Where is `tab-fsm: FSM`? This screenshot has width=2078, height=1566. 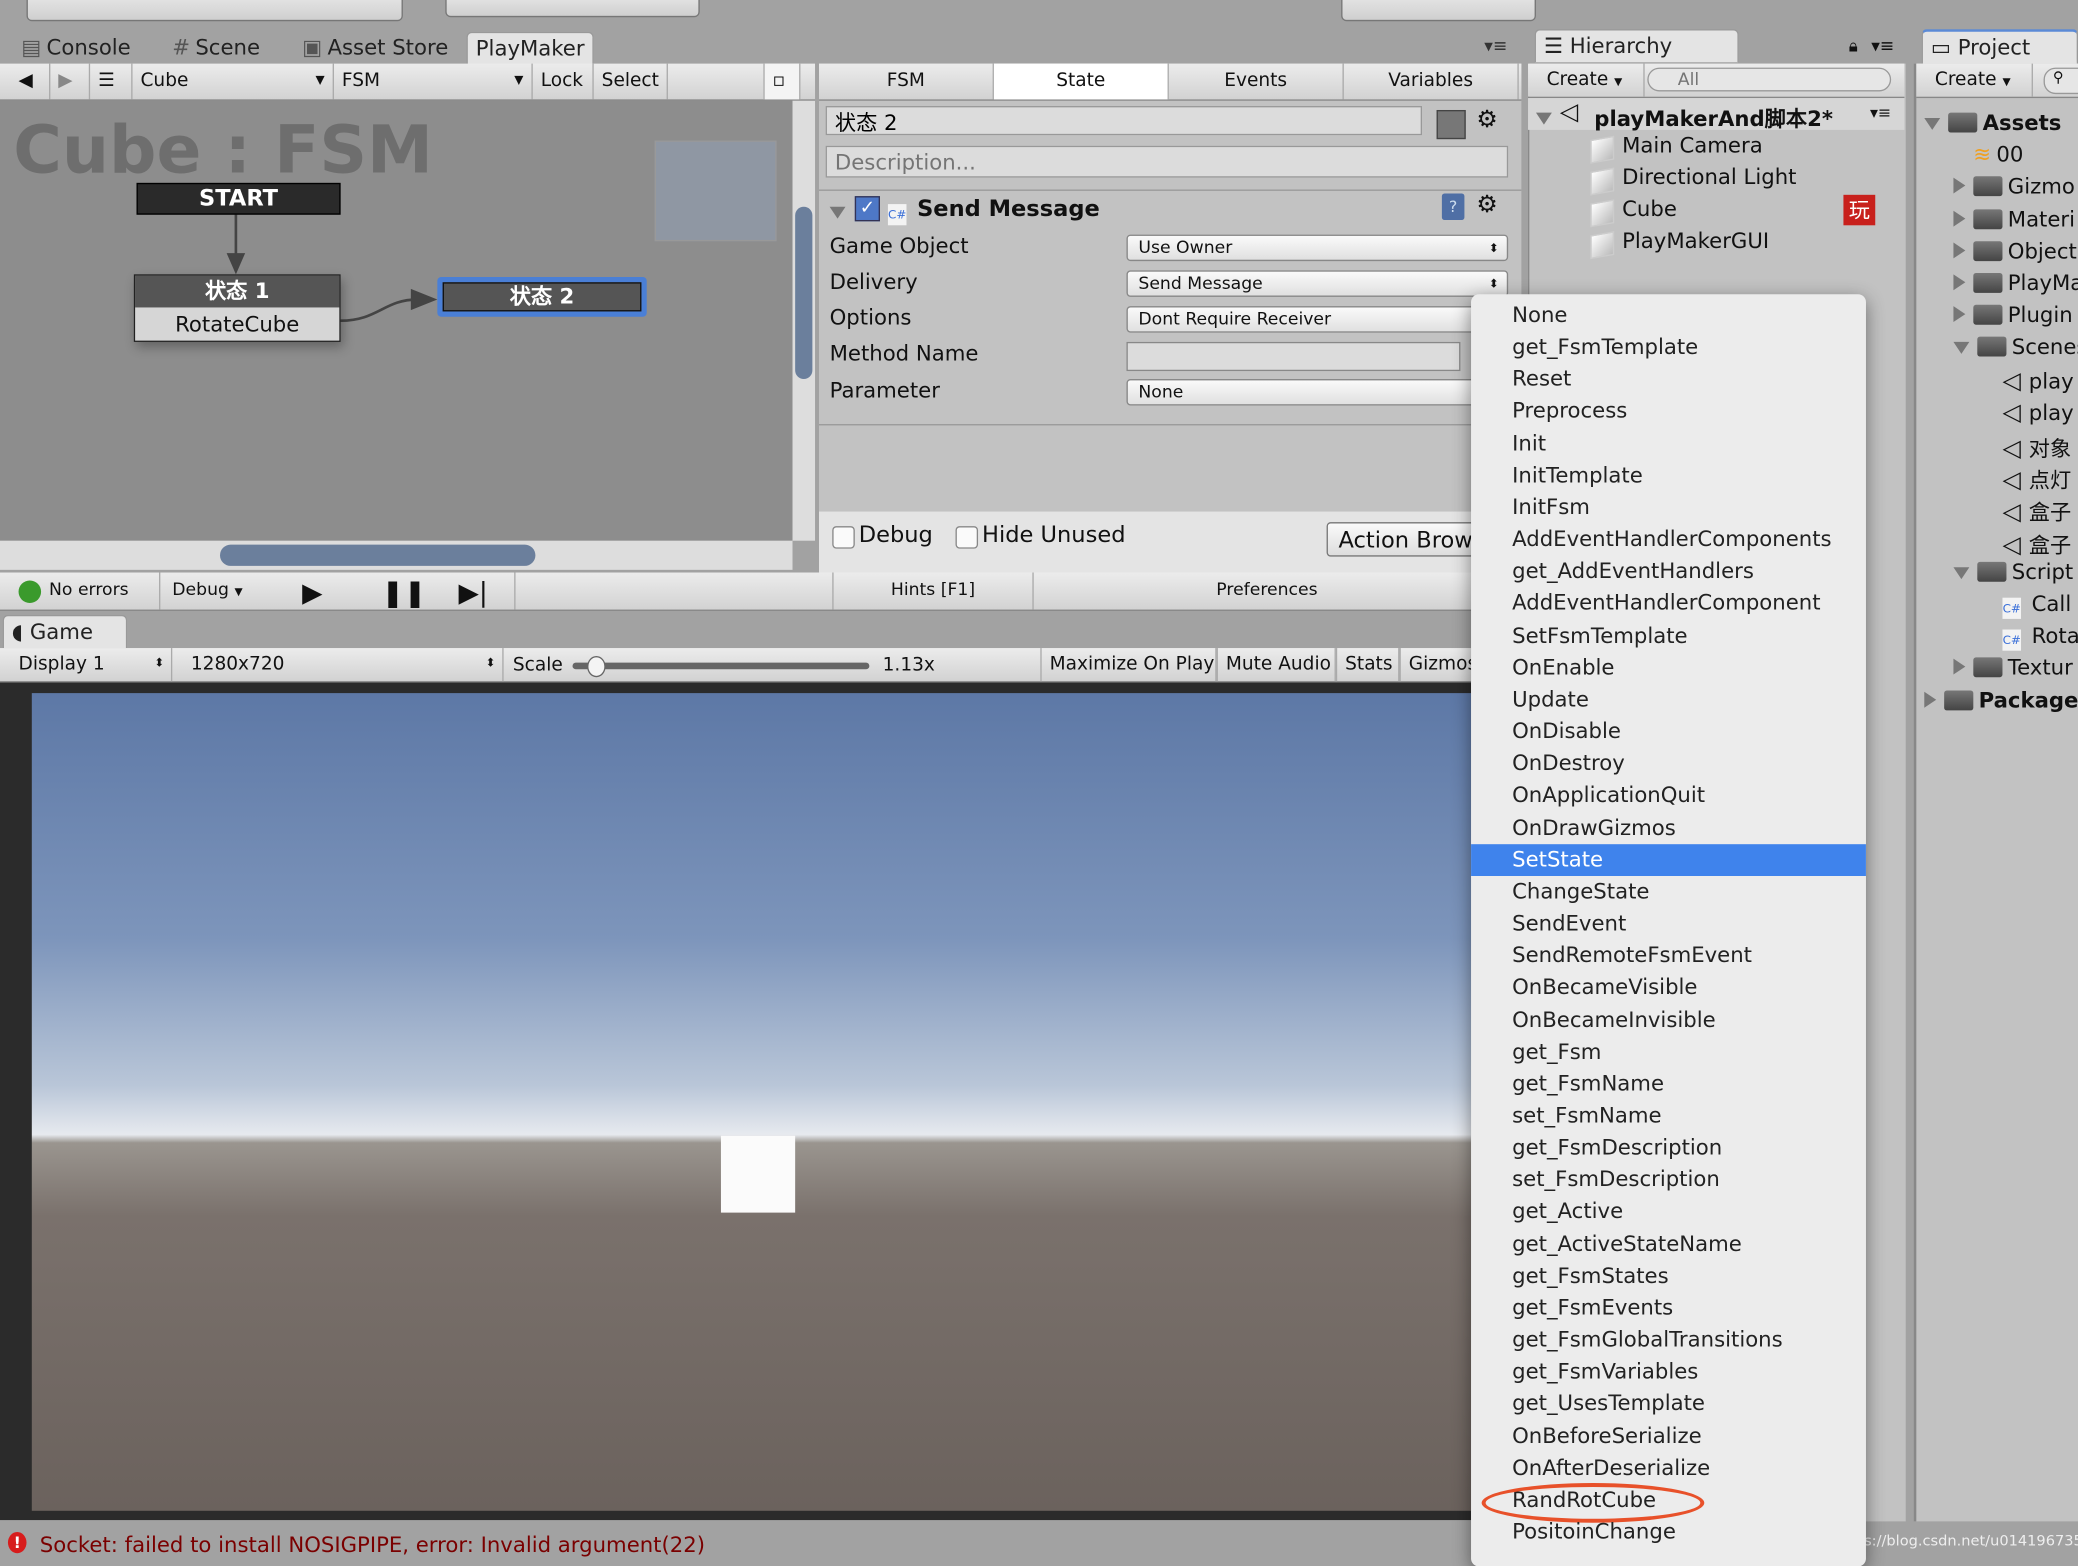 tab-fsm: FSM is located at coordinates (906, 81).